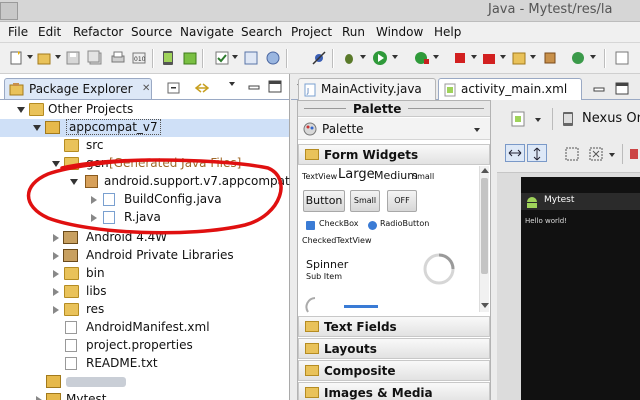 This screenshot has width=640, height=400. What do you see at coordinates (49, 32) in the screenshot?
I see `menu-edit: Edit` at bounding box center [49, 32].